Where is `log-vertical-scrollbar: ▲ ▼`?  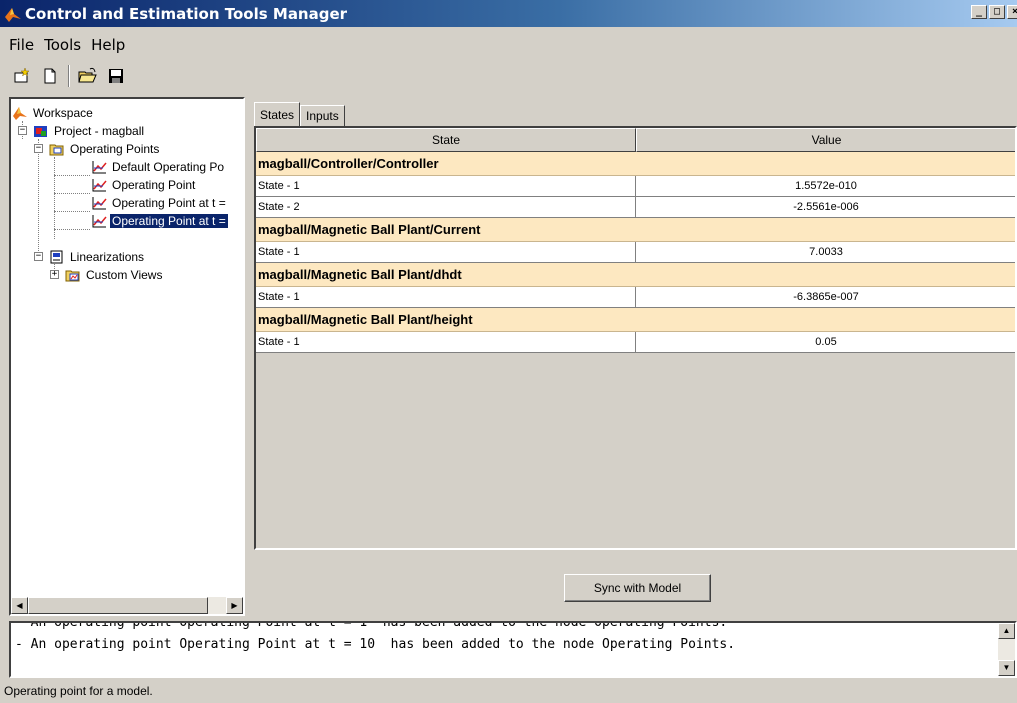 log-vertical-scrollbar: ▲ ▼ is located at coordinates (1006, 649).